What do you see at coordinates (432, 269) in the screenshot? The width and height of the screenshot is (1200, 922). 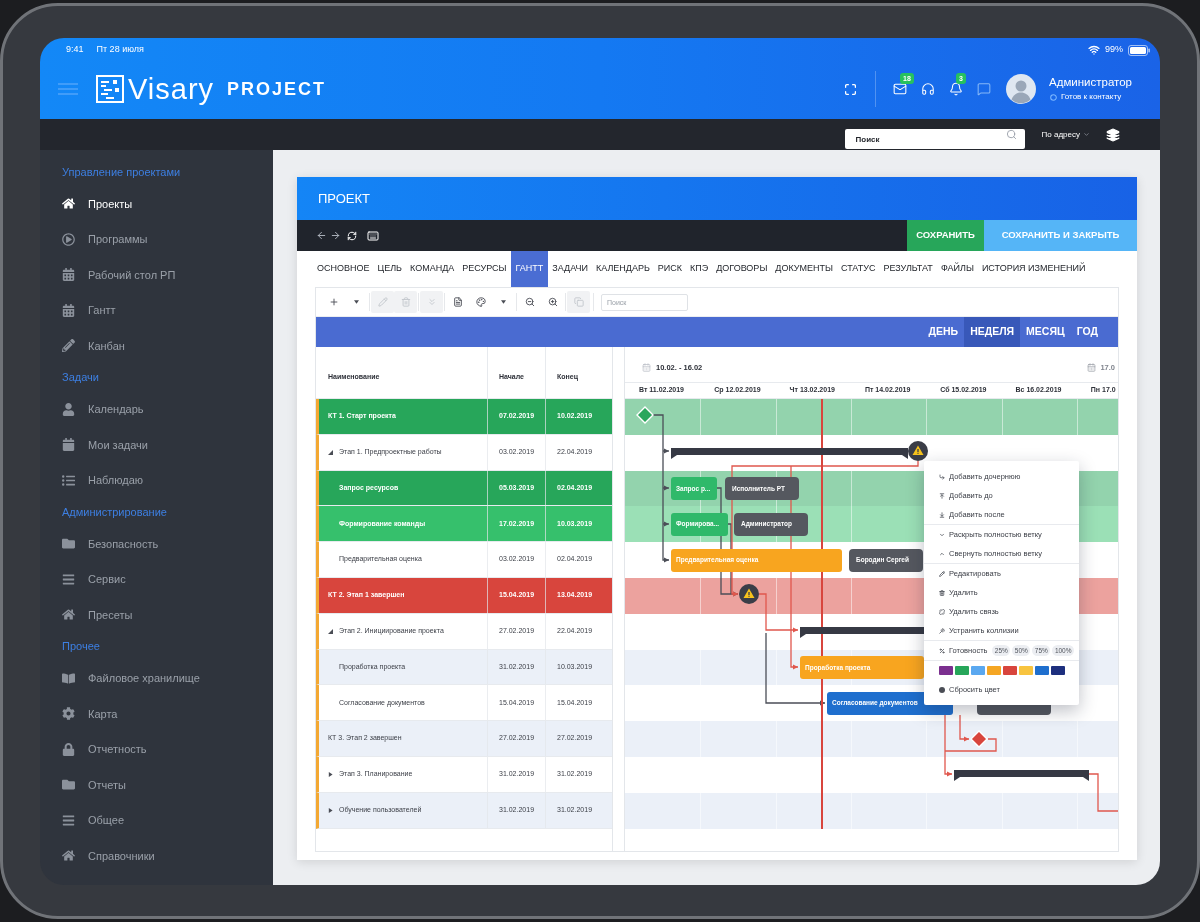 I see `tab: КОМАНДА` at bounding box center [432, 269].